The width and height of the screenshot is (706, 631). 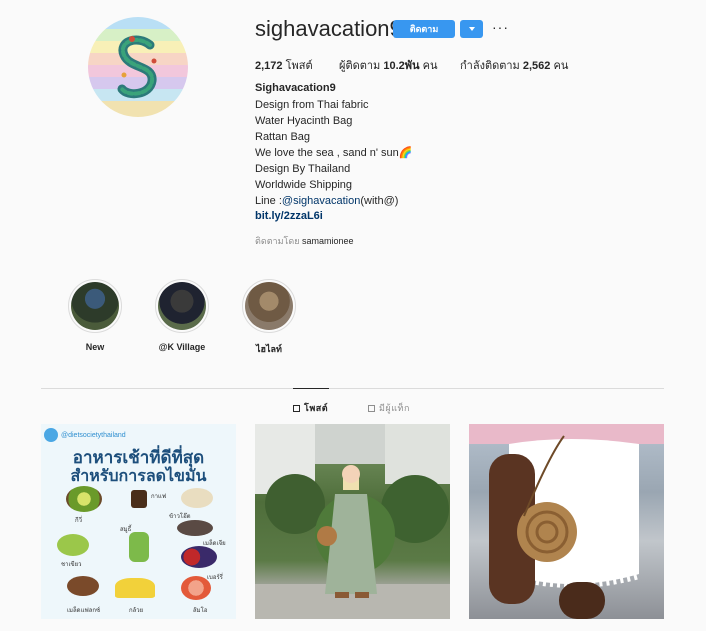 What do you see at coordinates (304, 121) in the screenshot?
I see `bio-line: Water Hyacinth Bag` at bounding box center [304, 121].